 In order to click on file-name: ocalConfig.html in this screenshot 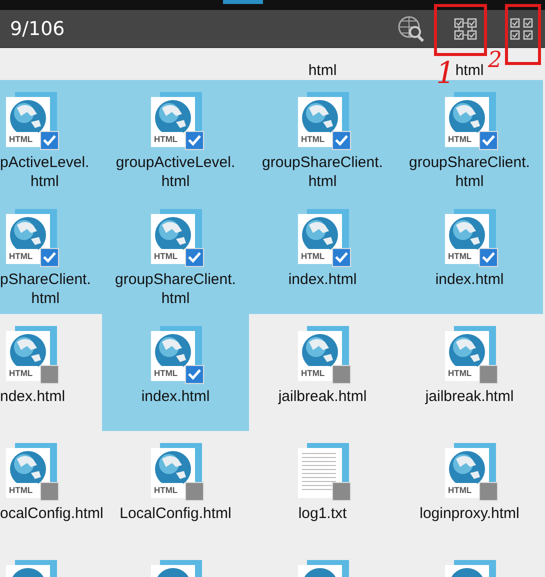, I will do `click(52, 513)`.